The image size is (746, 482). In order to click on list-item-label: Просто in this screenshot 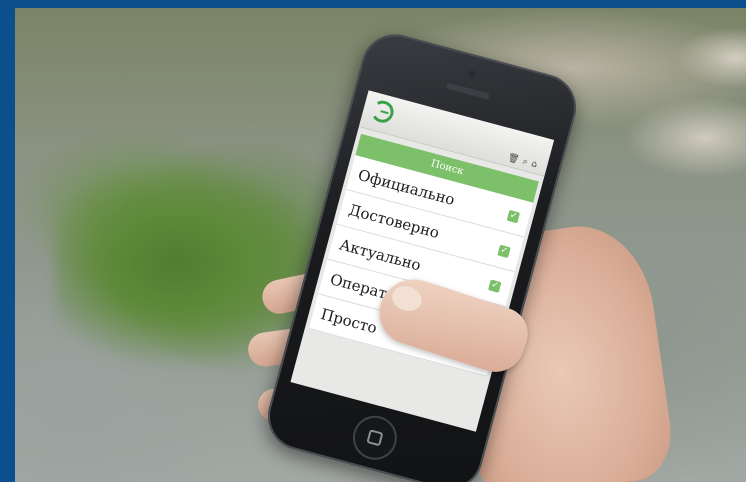, I will do `click(349, 321)`.